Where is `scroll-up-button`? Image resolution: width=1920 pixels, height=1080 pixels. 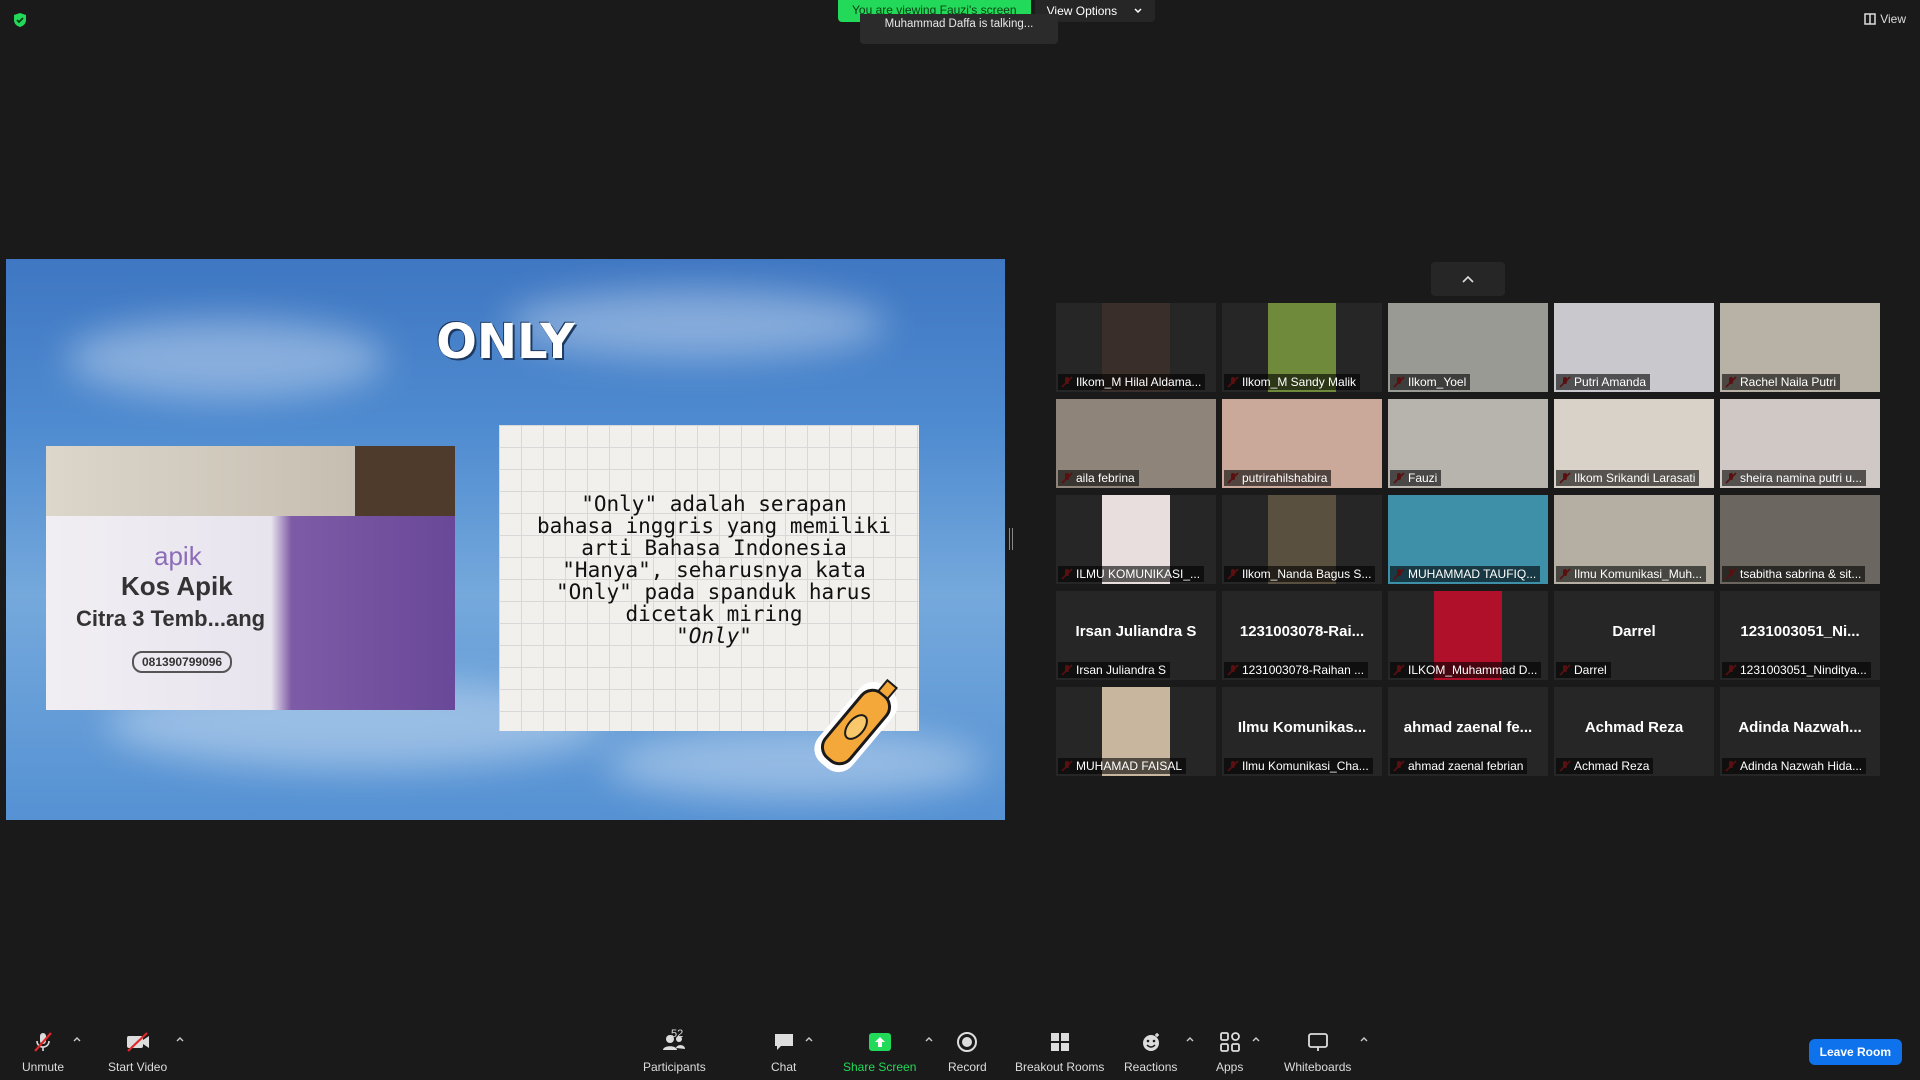 scroll-up-button is located at coordinates (1468, 279).